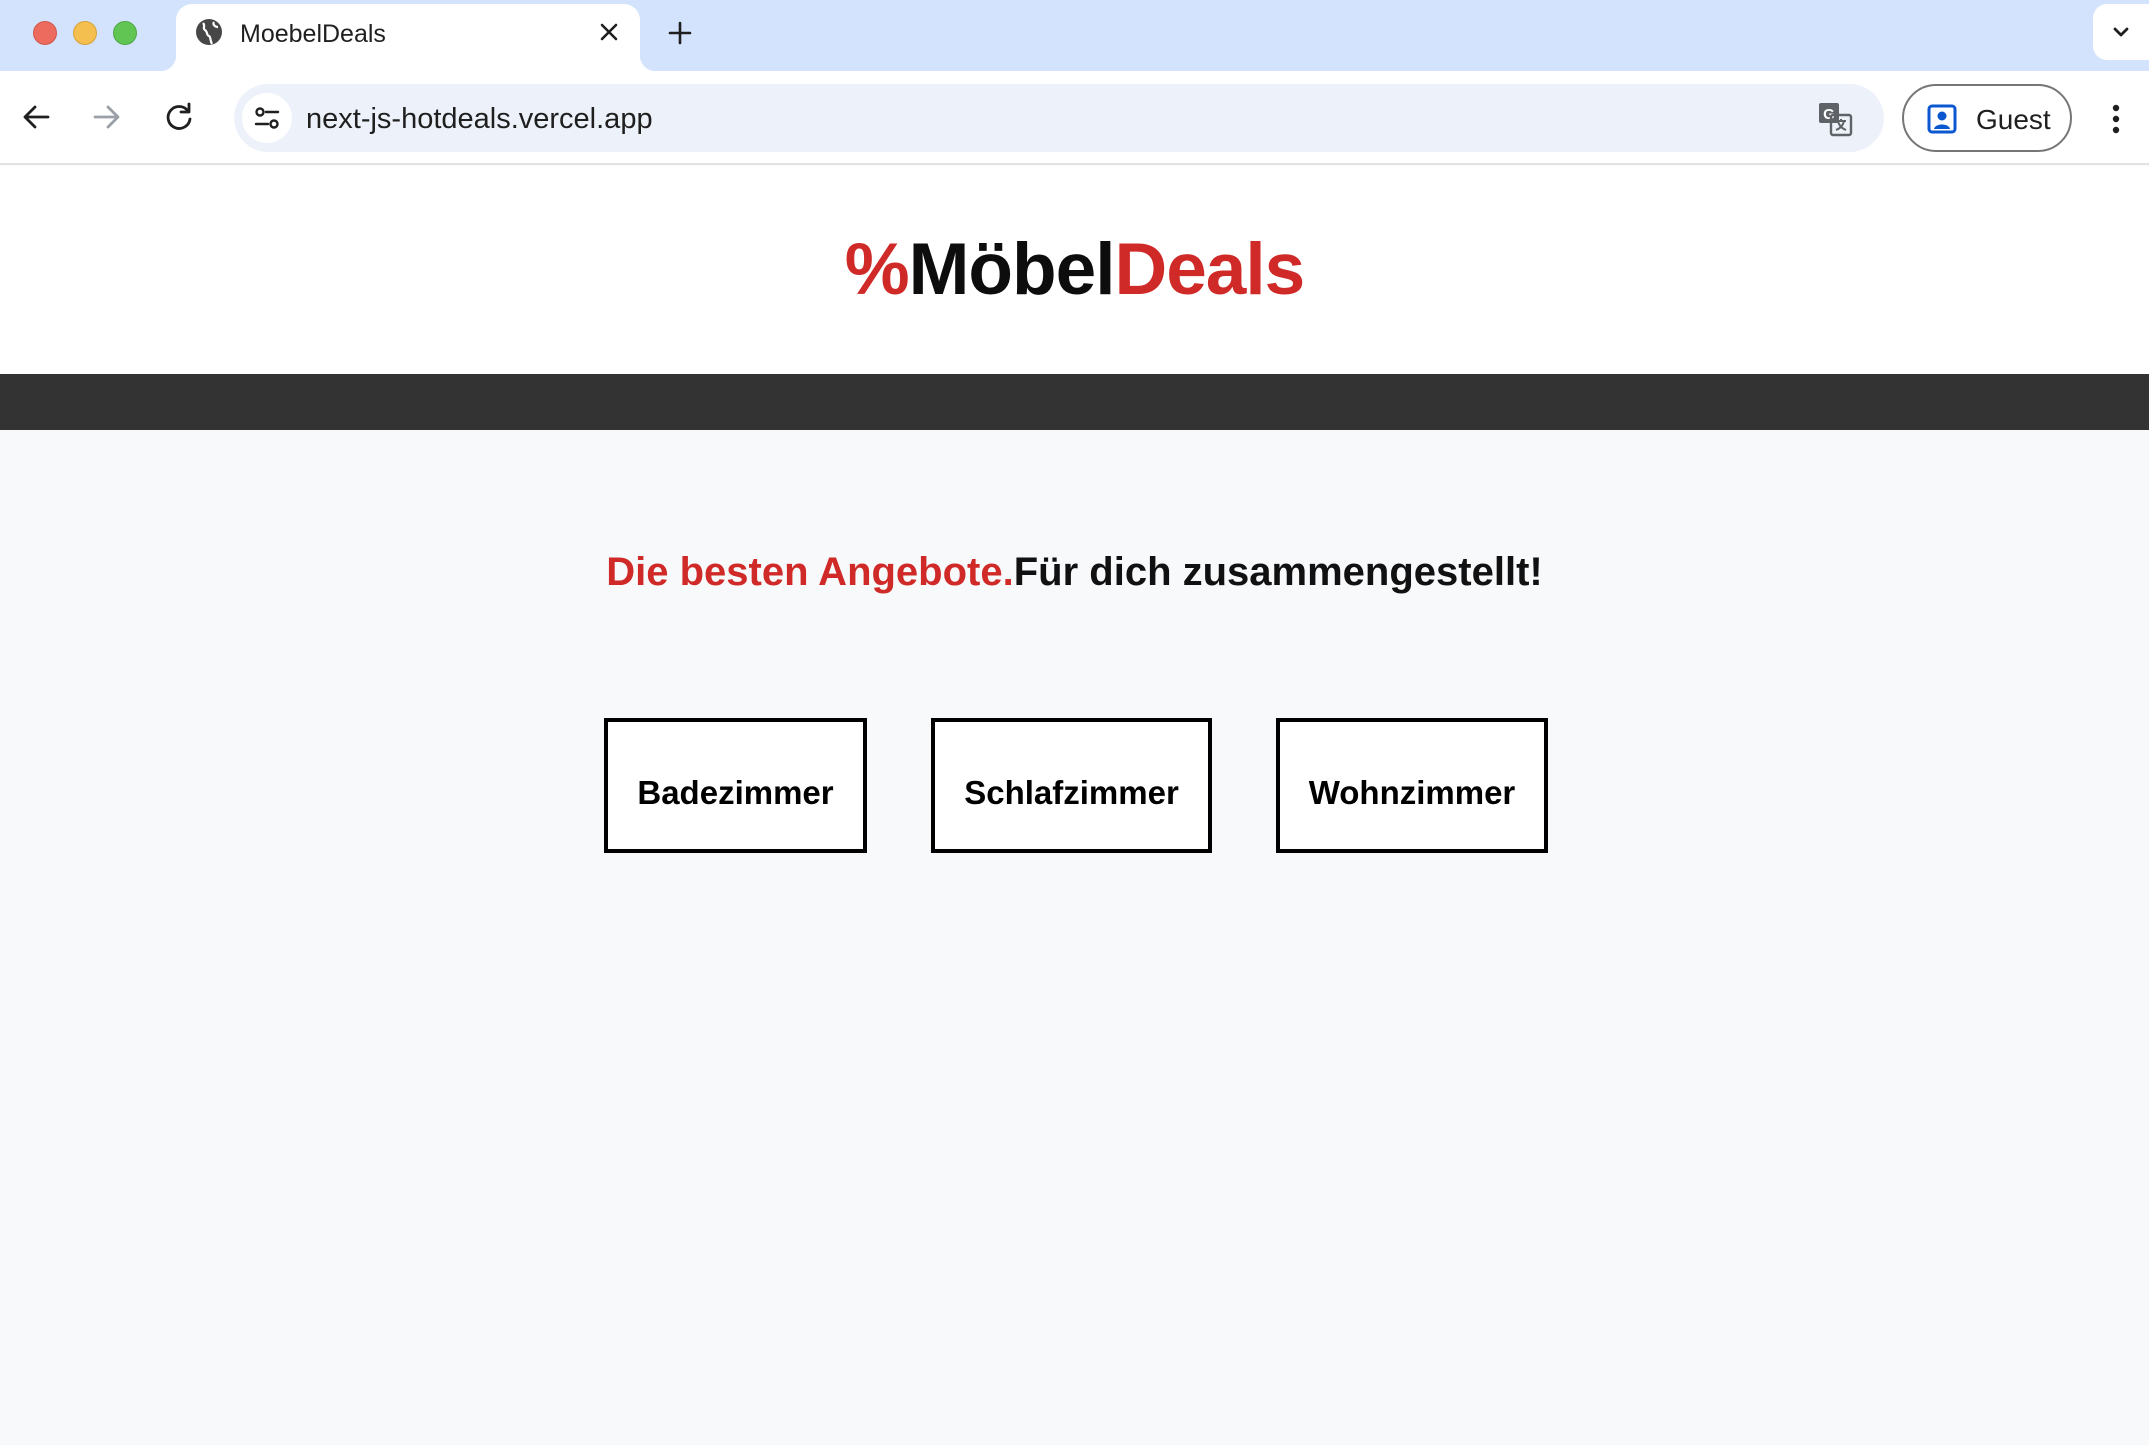 Image resolution: width=2149 pixels, height=1445 pixels. I want to click on logo-brand-black: Möbel, so click(1012, 269).